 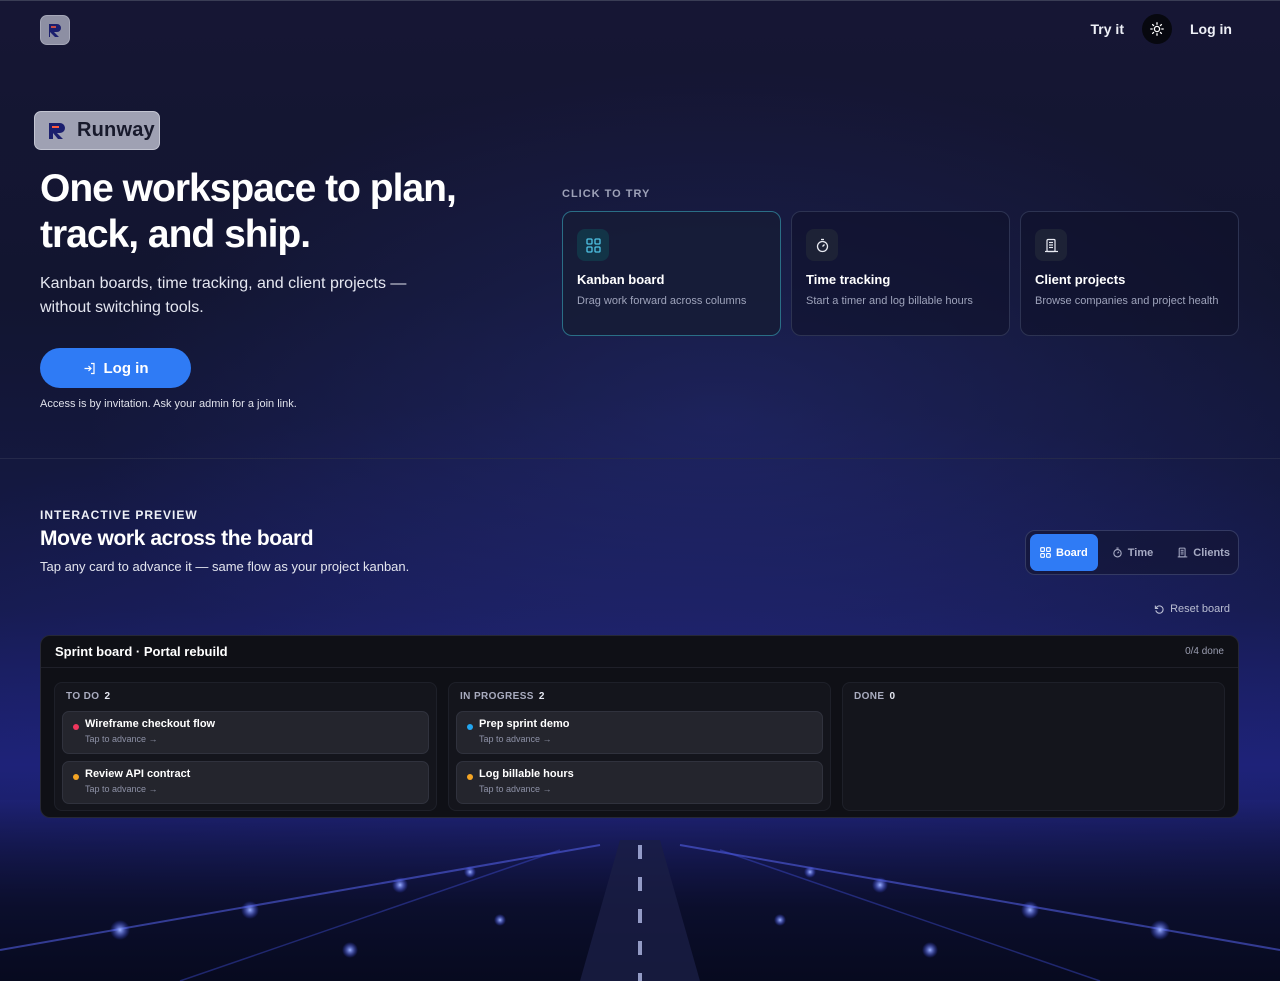 I want to click on preview-title: Move work across the board, so click(x=177, y=538).